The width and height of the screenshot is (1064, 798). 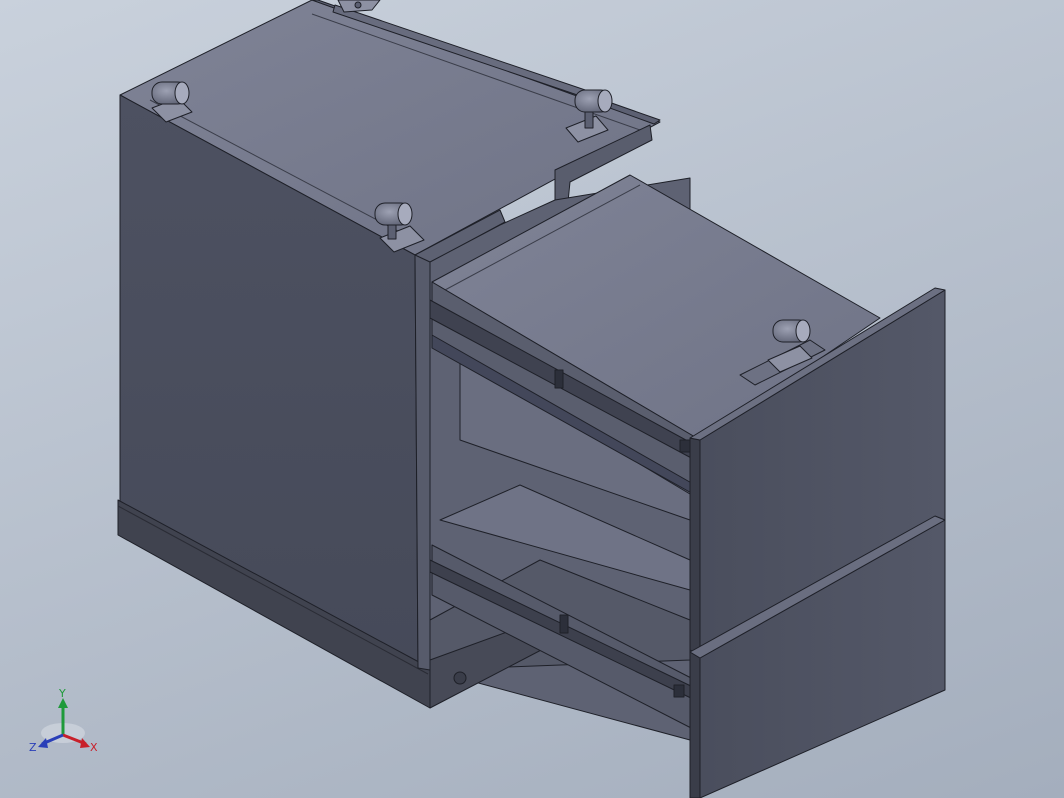 What do you see at coordinates (685, 446) in the screenshot?
I see `rail-clip` at bounding box center [685, 446].